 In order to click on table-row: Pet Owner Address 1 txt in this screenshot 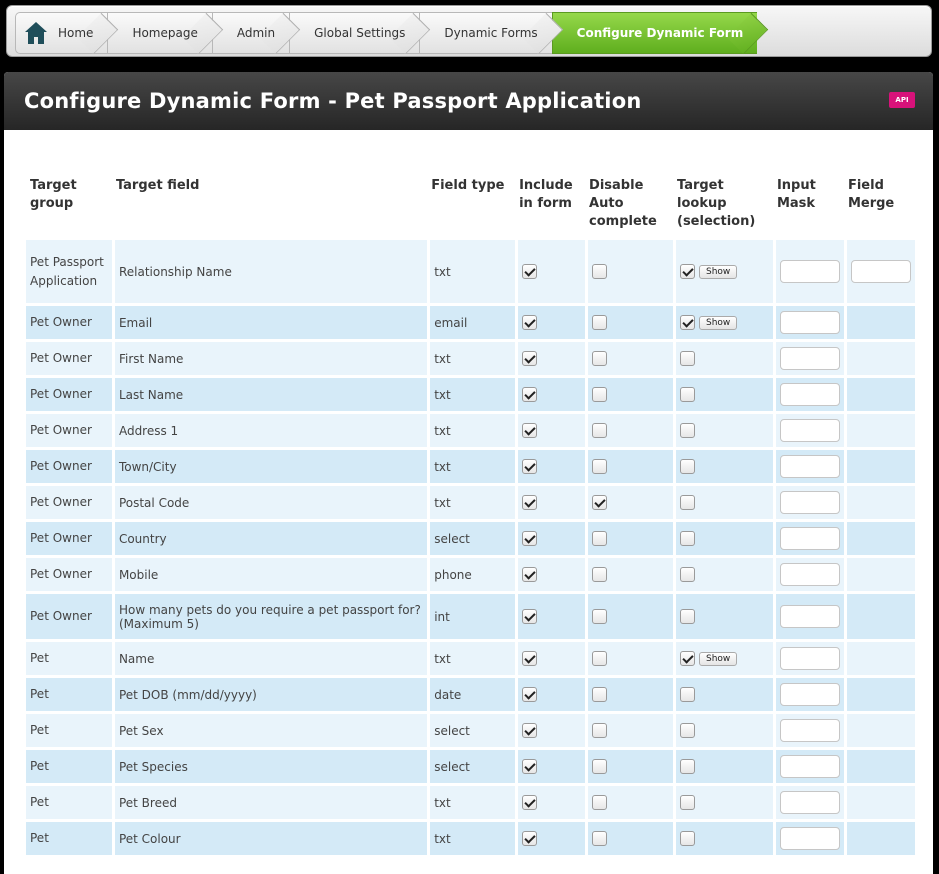, I will do `click(470, 430)`.